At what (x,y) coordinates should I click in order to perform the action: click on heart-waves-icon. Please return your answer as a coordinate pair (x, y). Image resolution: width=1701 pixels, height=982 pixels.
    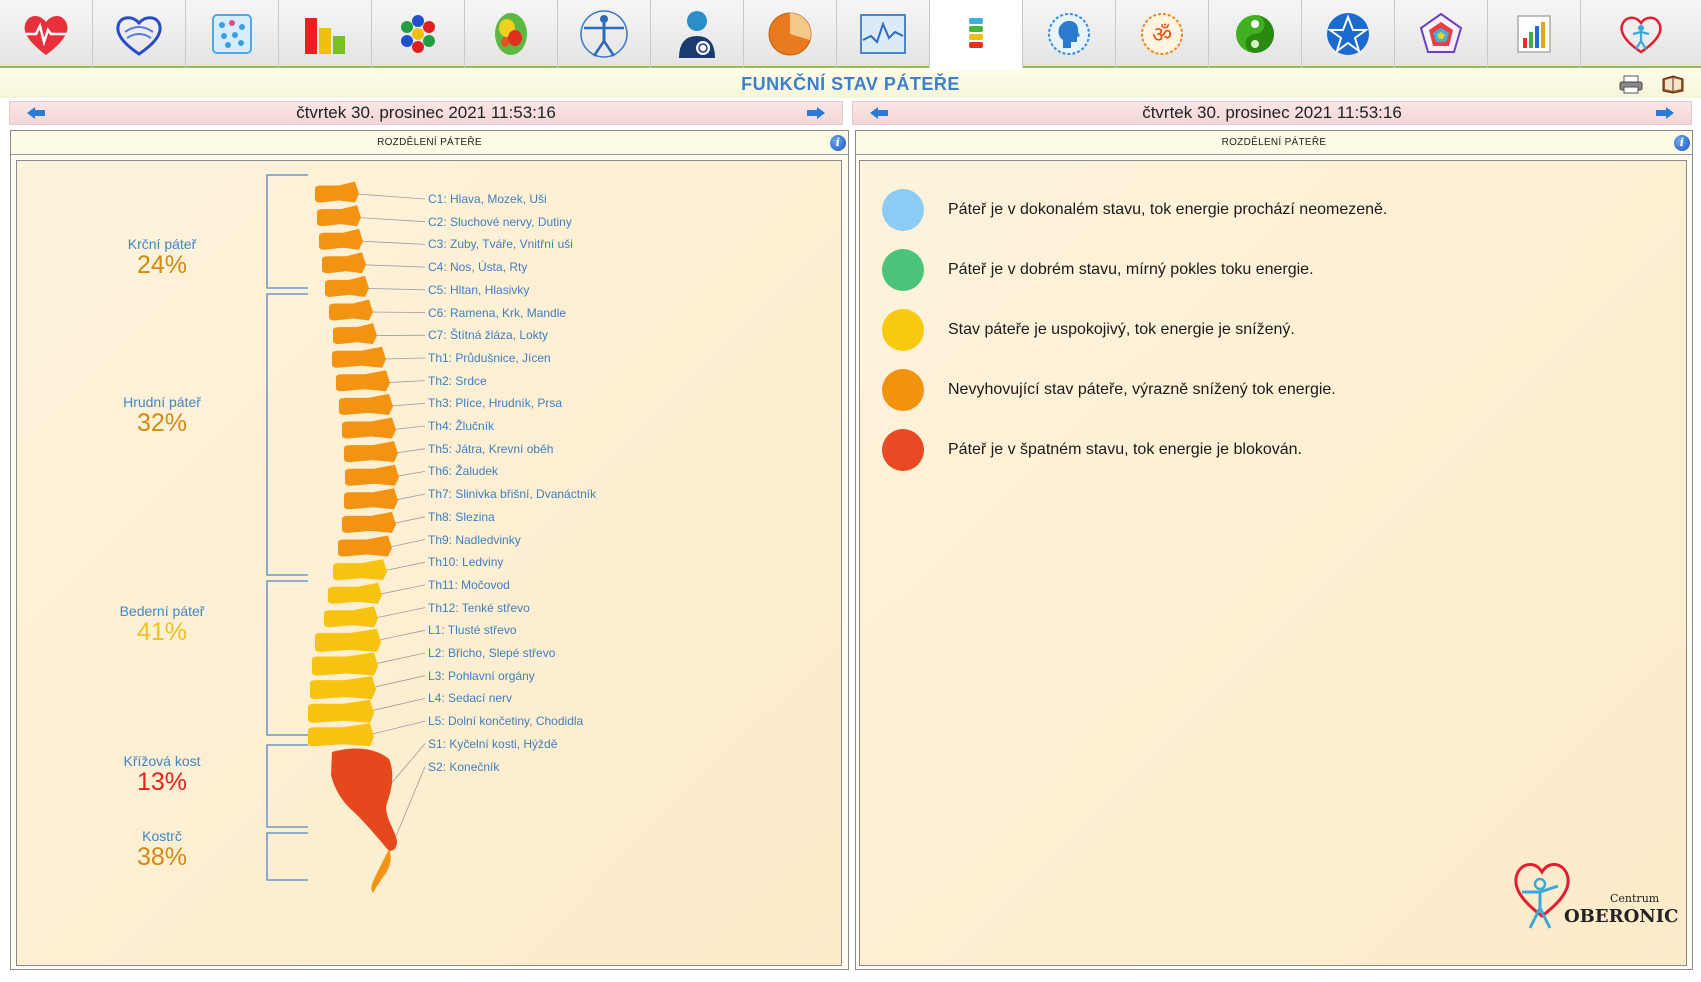
    Looking at the image, I should click on (139, 36).